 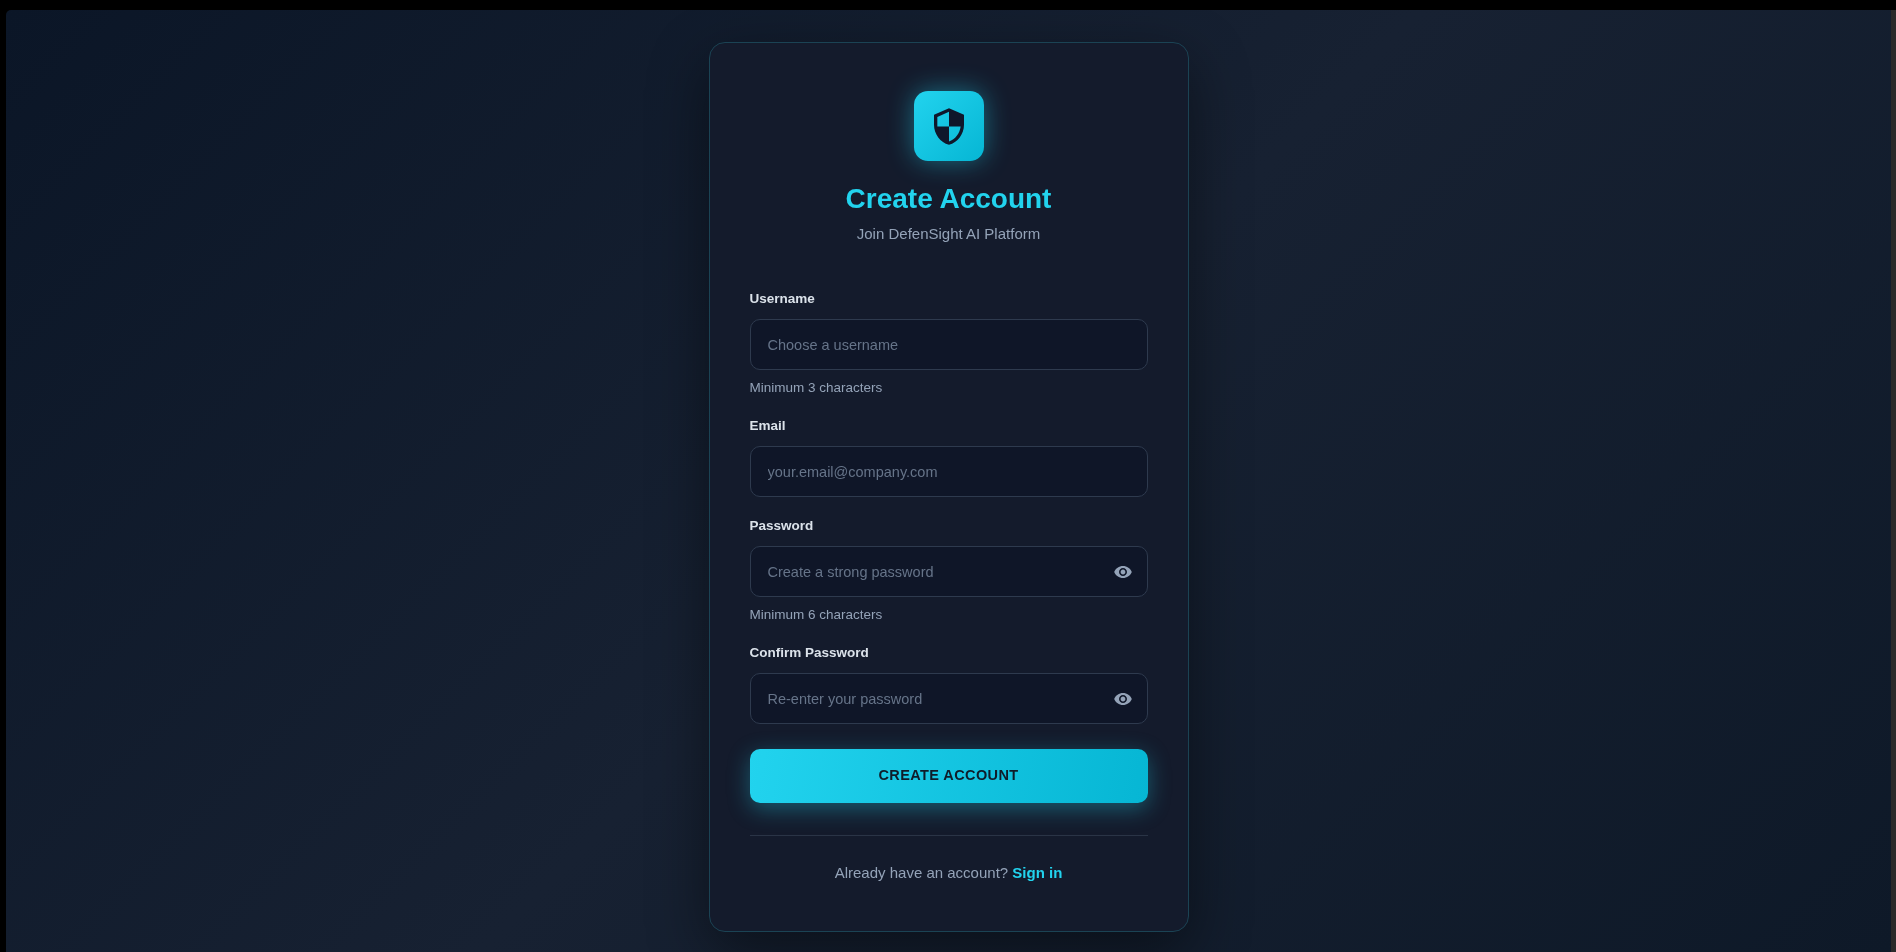 I want to click on field-hint: Minimum 6 characters, so click(x=816, y=615).